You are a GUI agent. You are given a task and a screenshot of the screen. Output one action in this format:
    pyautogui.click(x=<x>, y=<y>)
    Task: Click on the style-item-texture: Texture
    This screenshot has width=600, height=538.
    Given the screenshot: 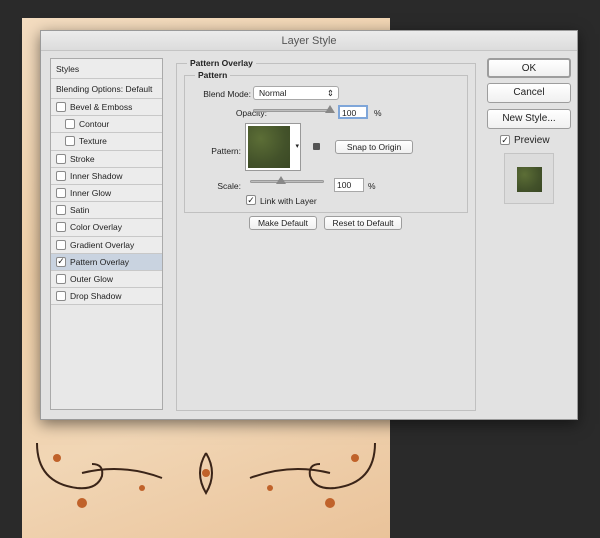 What is the action you would take?
    pyautogui.click(x=106, y=142)
    